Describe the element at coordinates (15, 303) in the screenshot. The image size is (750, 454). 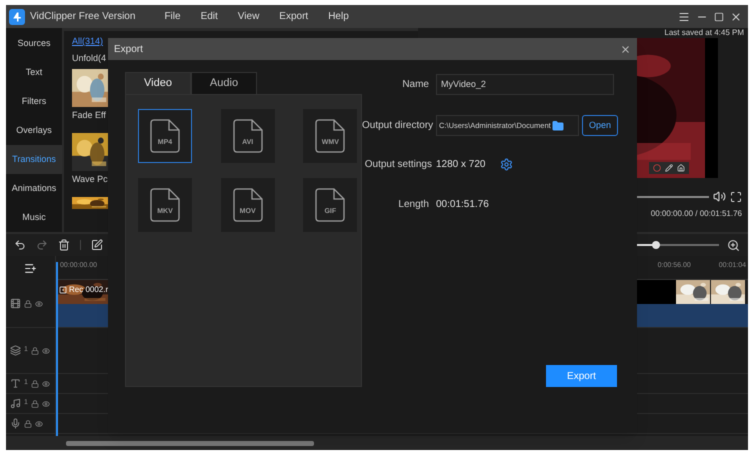
I see `video-track-icon` at that location.